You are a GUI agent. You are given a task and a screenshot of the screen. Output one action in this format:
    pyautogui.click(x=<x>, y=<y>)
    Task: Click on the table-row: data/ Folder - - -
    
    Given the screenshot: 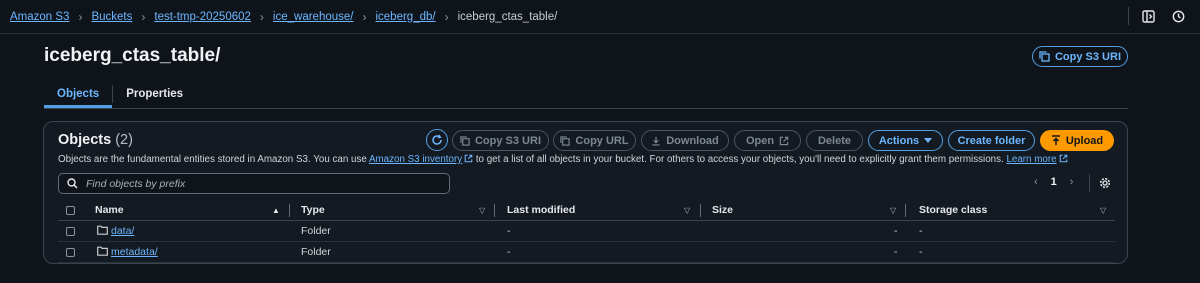 What is the action you would take?
    pyautogui.click(x=586, y=231)
    